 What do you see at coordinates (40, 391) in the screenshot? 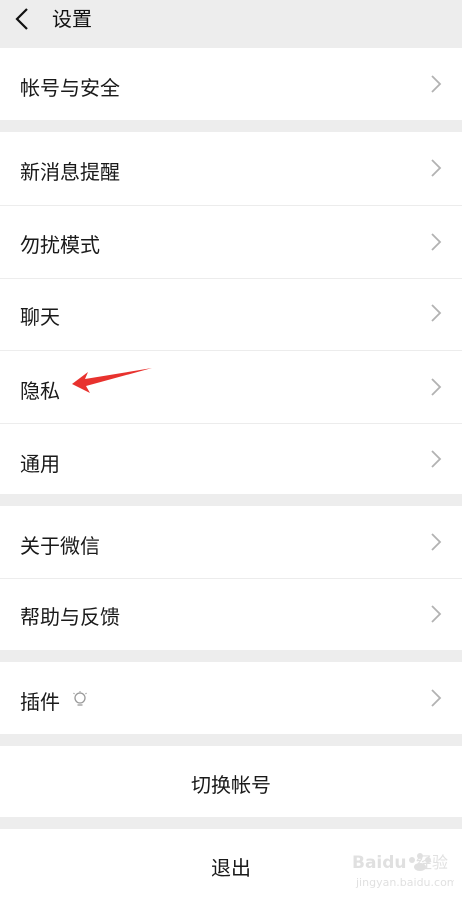
I see `settings-item-label: 隐私` at bounding box center [40, 391].